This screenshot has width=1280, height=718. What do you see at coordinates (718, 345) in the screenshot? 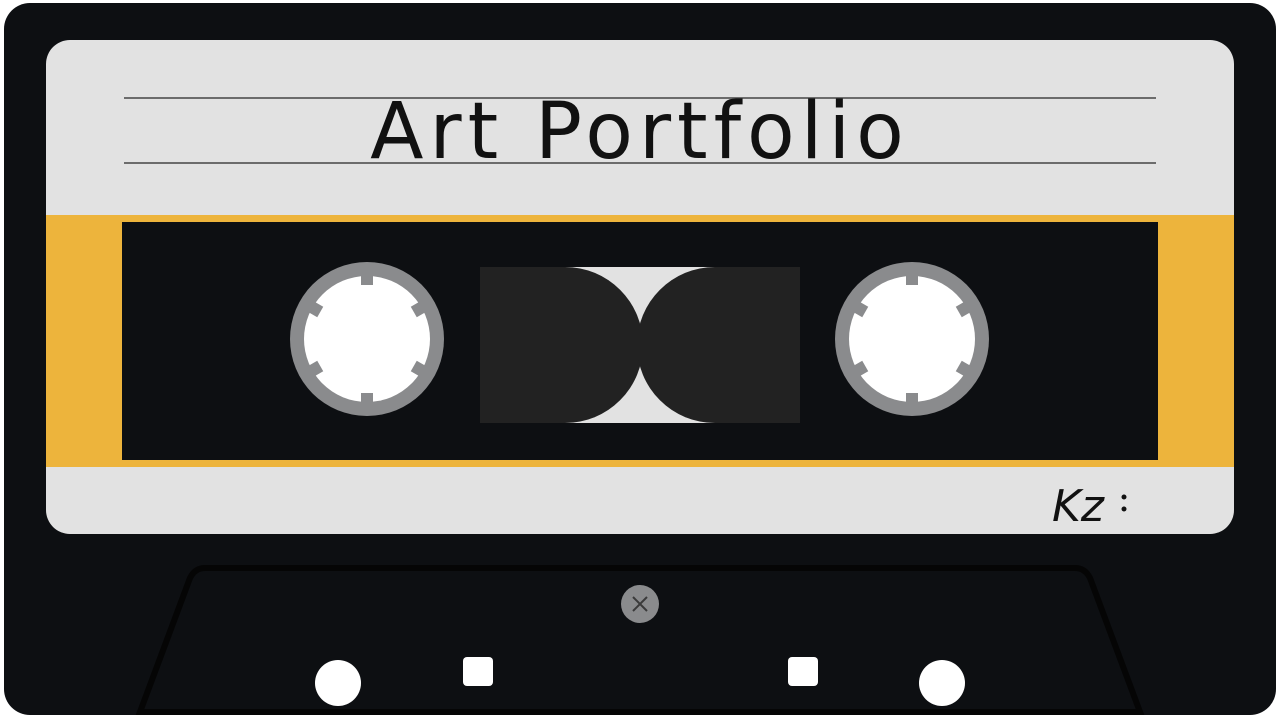
I see `tape-spool-right` at bounding box center [718, 345].